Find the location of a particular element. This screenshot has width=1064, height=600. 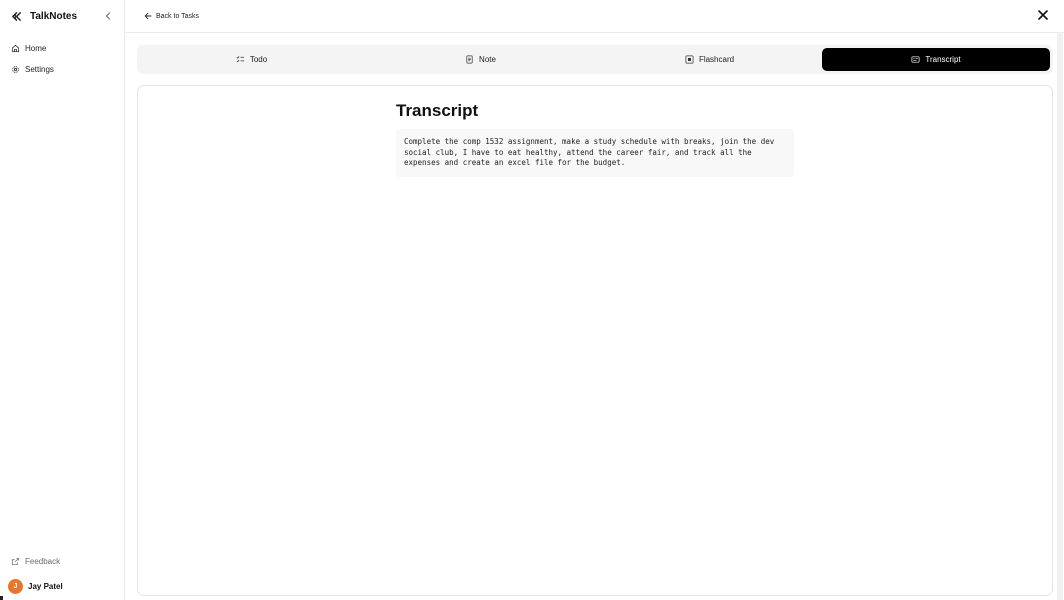

tab-transcript: Transcript is located at coordinates (936, 59).